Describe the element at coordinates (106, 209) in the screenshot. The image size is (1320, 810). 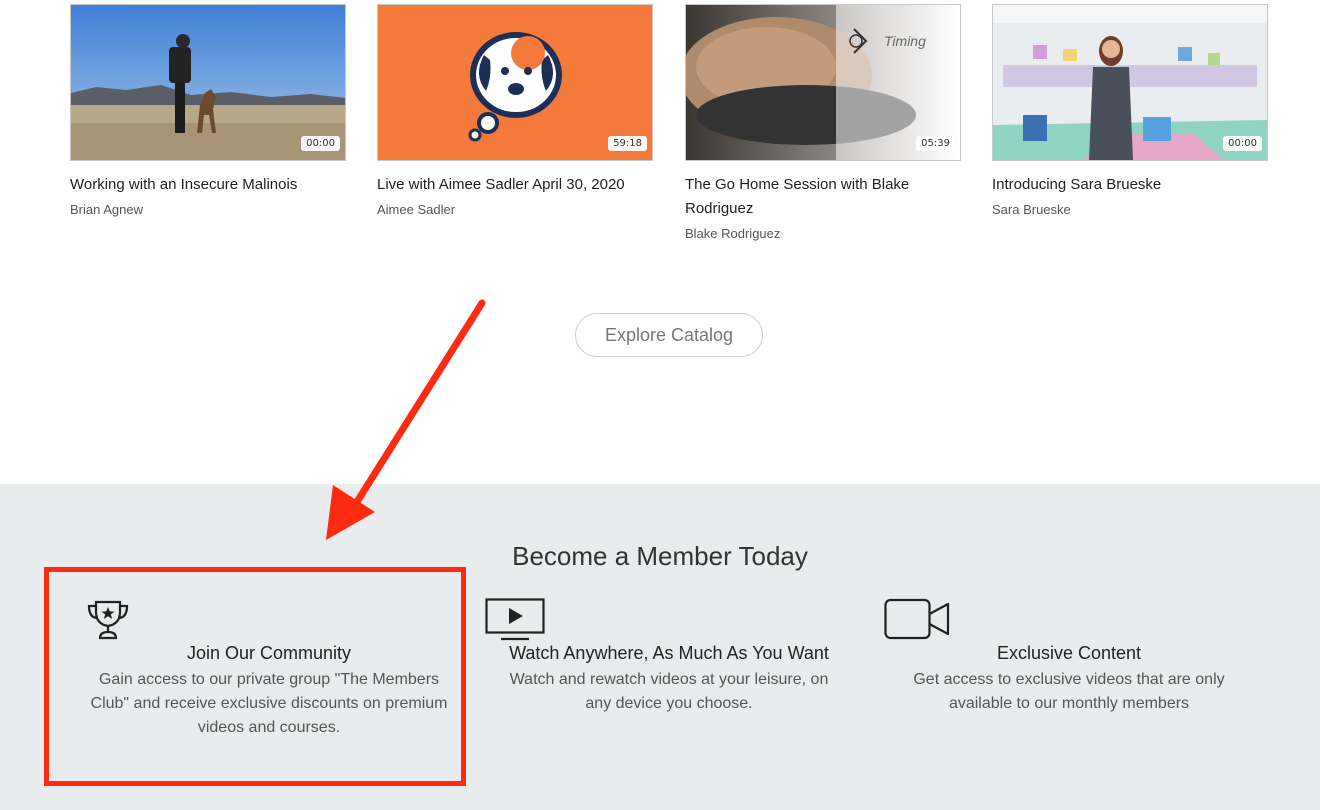
I see `video-author: Brian Agnew` at that location.